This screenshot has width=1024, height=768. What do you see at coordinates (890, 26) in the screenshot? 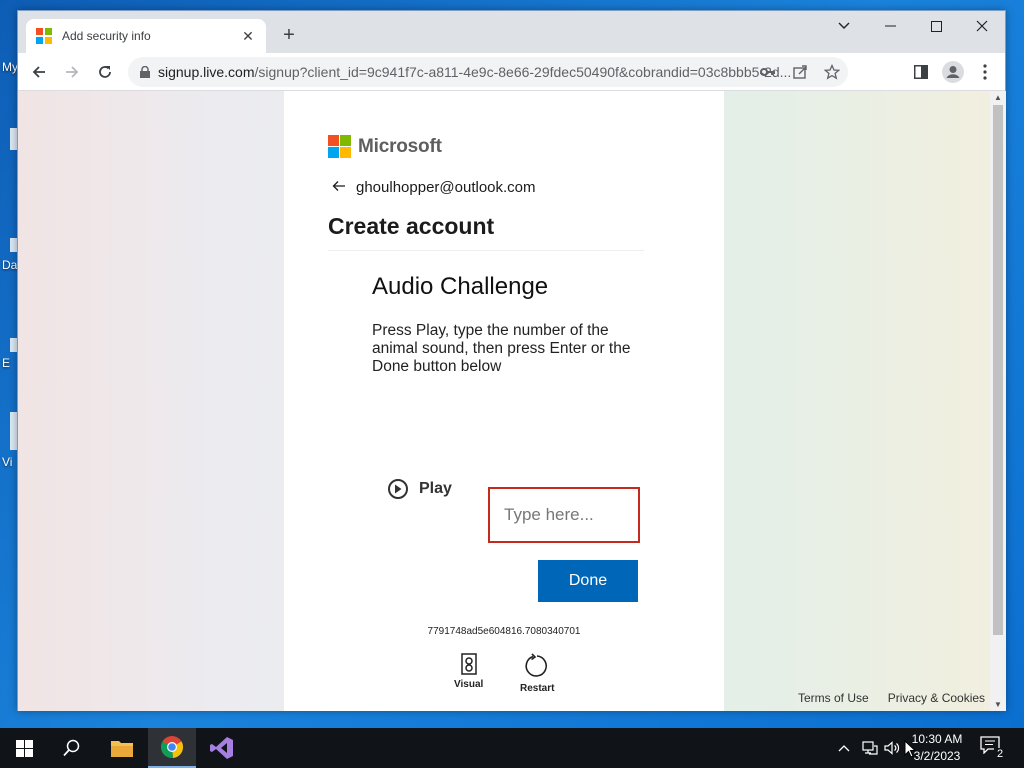
I see `minimize-icon` at bounding box center [890, 26].